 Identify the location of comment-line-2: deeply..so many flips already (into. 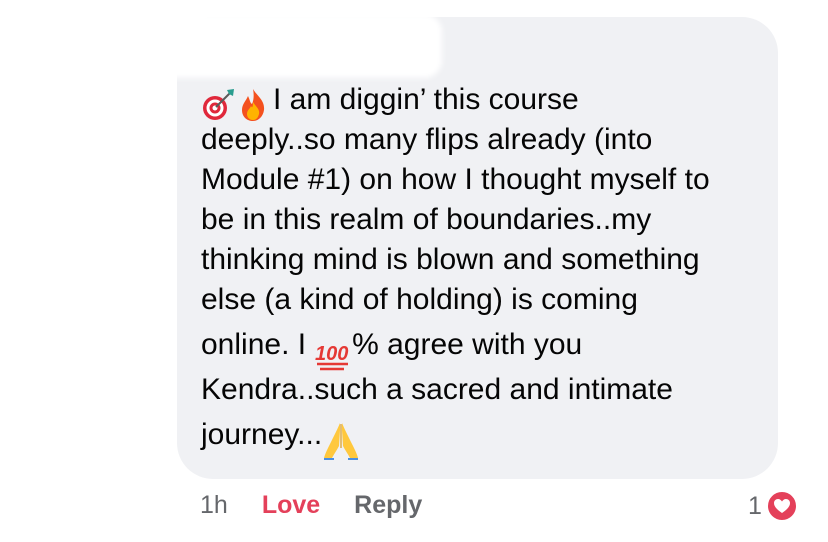
(427, 139).